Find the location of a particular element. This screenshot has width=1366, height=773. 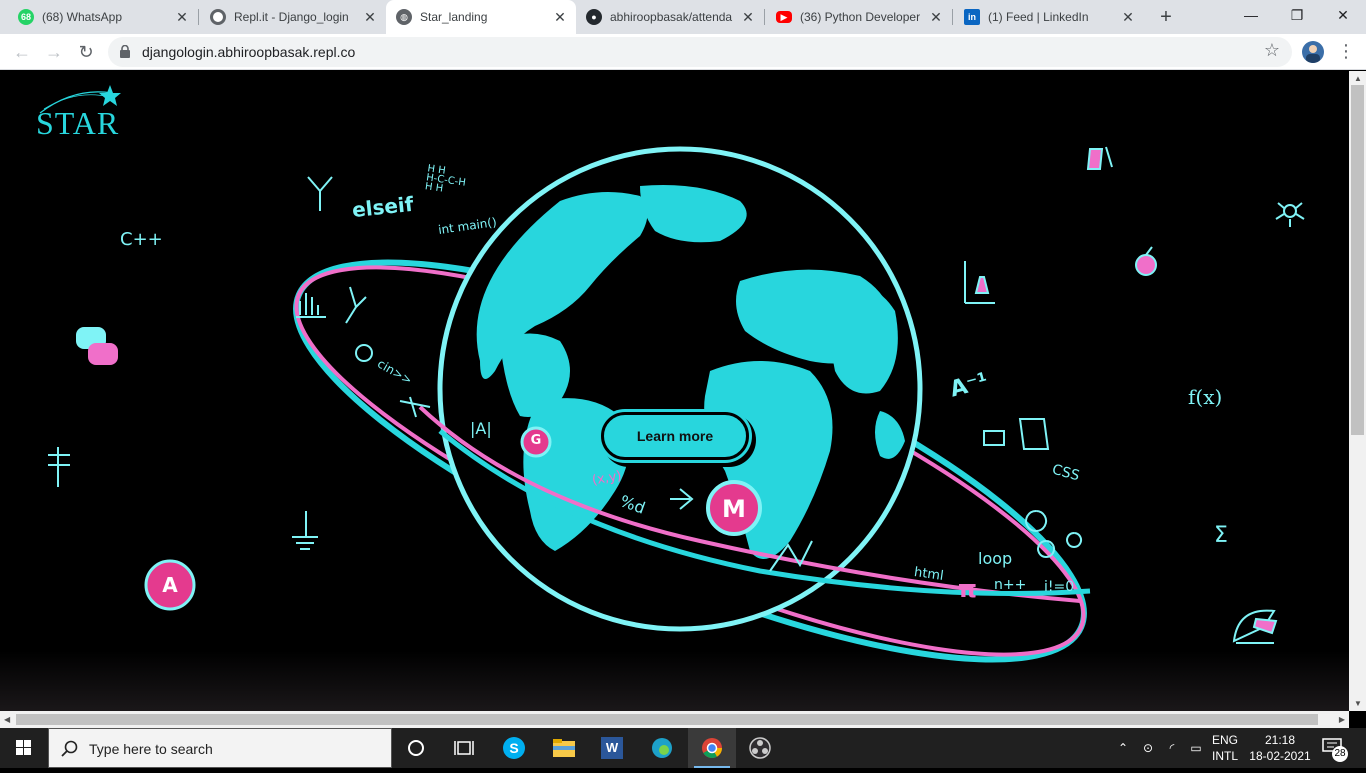

file-explorer-taskbar-icon is located at coordinates (564, 748).